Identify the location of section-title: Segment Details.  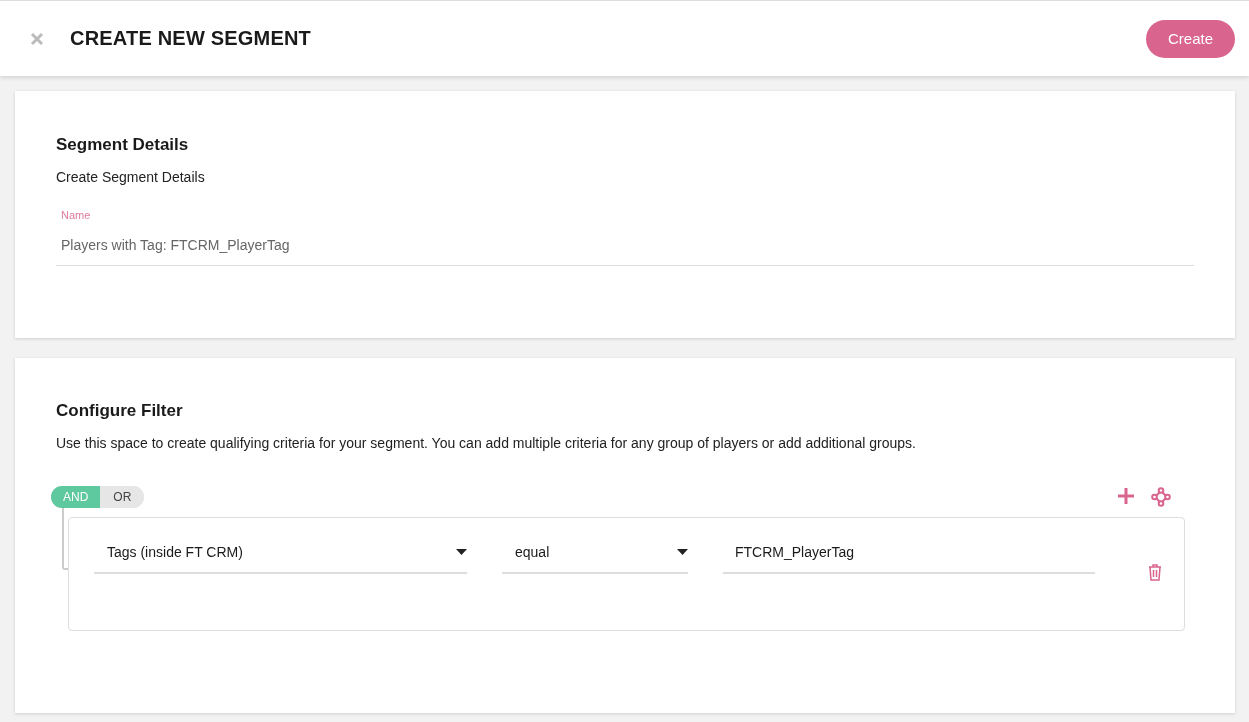
(123, 145).